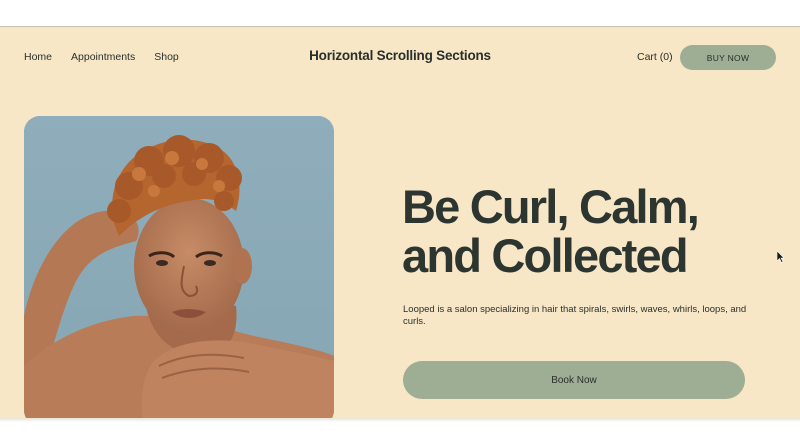 Image resolution: width=800 pixels, height=444 pixels. I want to click on hero-headline: Be Curl, Calm, and Collected, so click(592, 231).